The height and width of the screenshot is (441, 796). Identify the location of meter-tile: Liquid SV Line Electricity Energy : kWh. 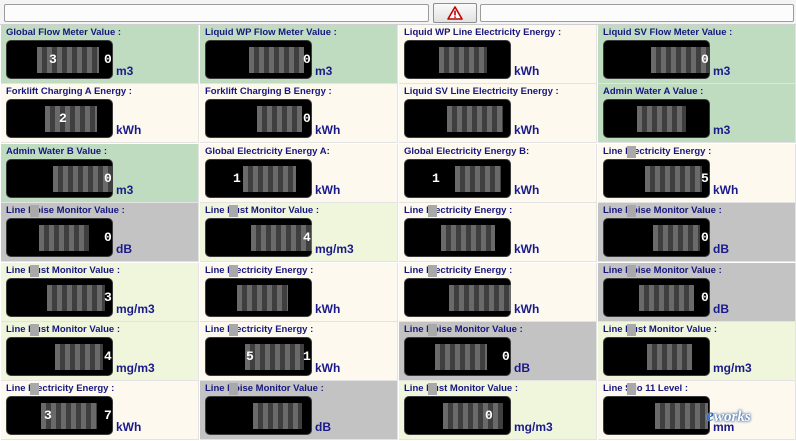
(498, 113).